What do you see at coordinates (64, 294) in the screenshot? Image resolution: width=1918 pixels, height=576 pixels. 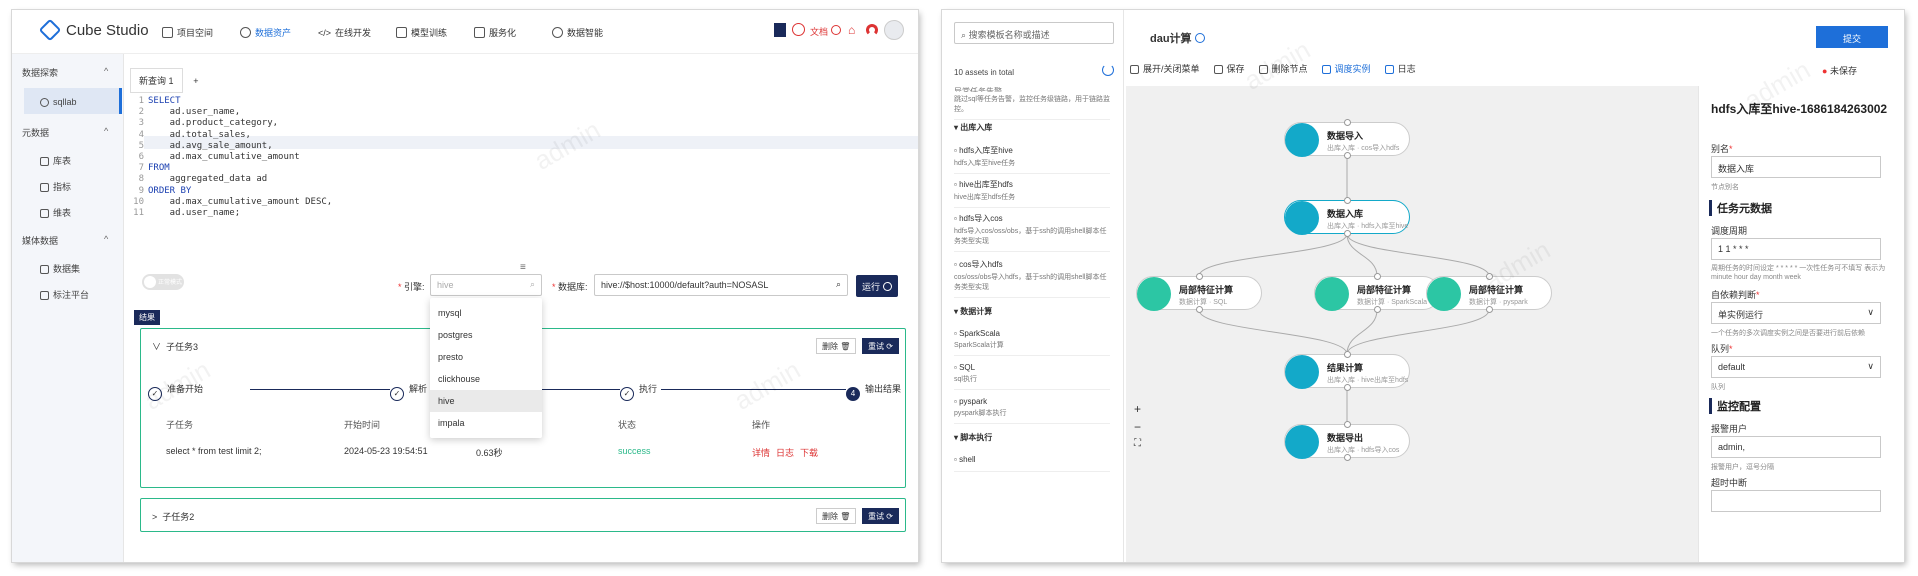 I see `sidebar-item-label-platform: 标注平台` at bounding box center [64, 294].